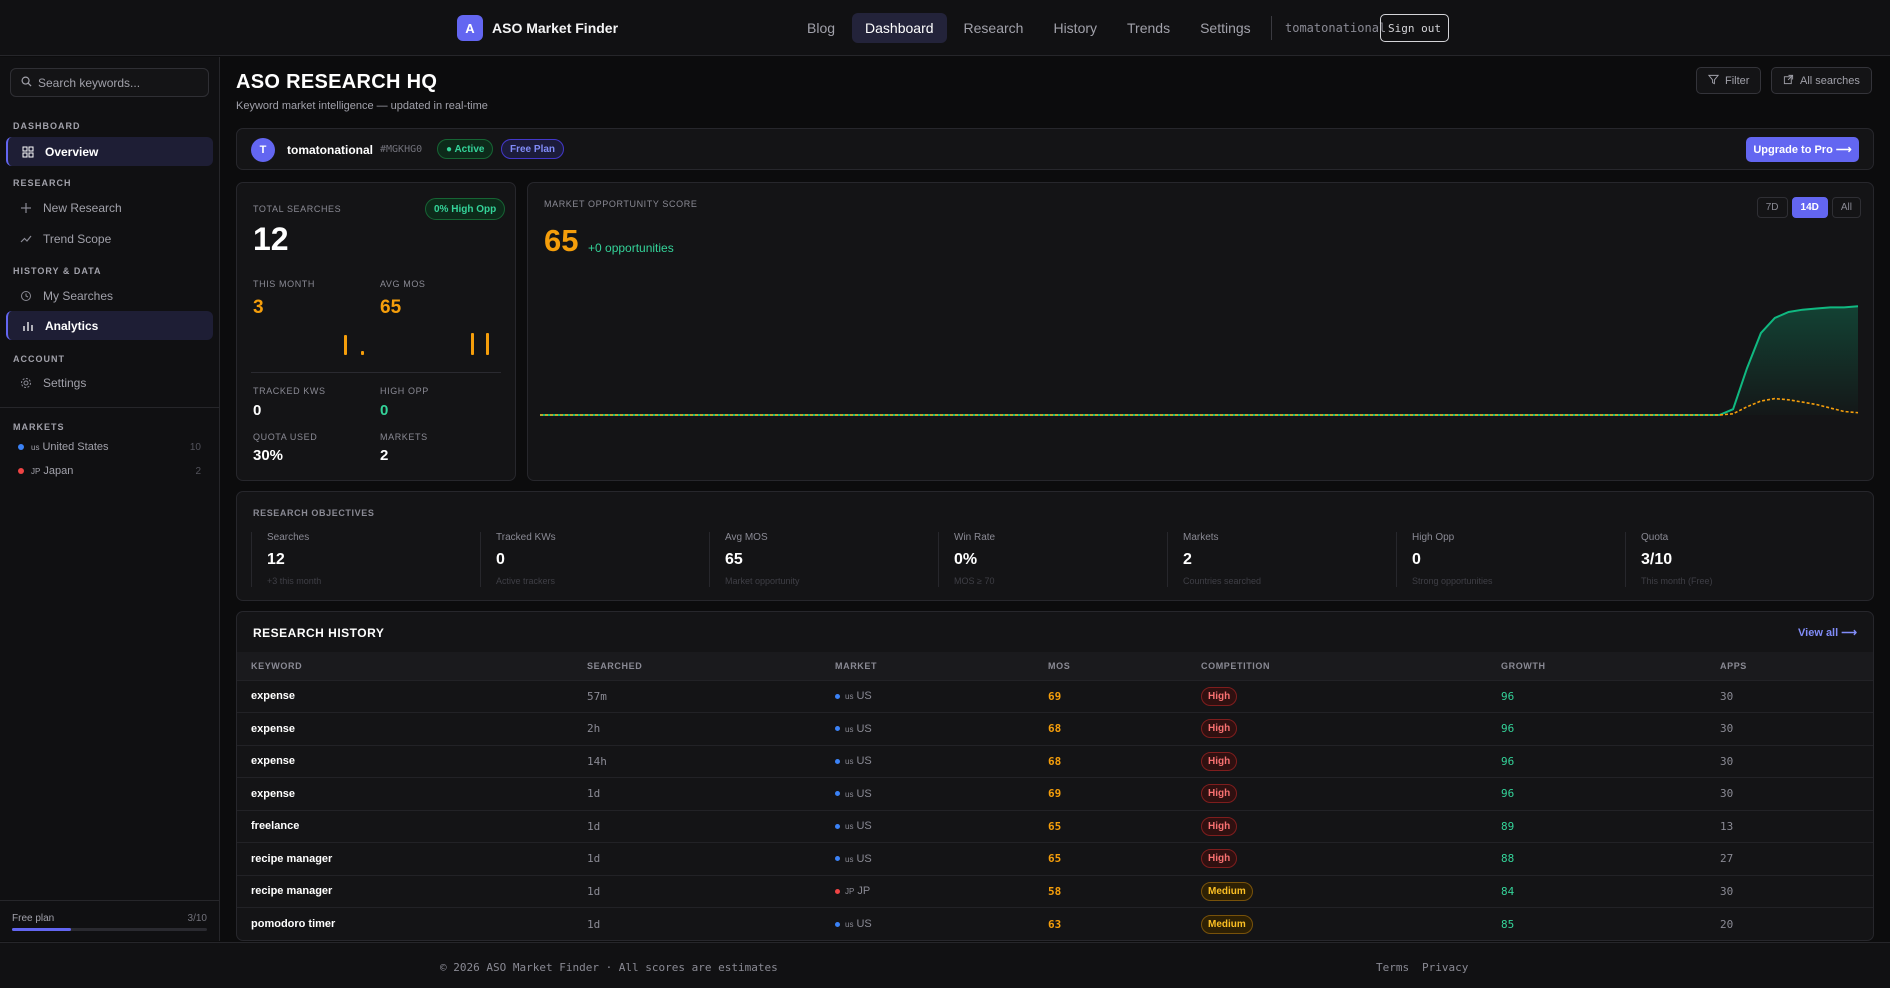 This screenshot has height=988, width=1890. I want to click on sidebar-item-trend-scope: Trend Scope, so click(109, 238).